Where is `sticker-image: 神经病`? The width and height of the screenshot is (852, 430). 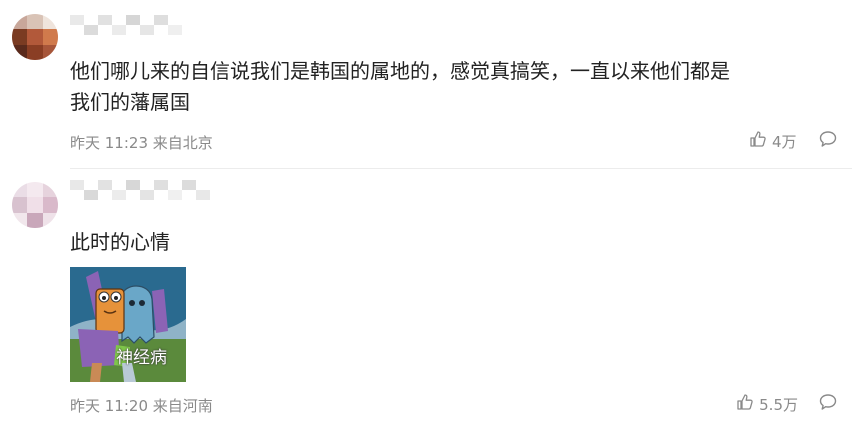
sticker-image: 神经病 is located at coordinates (128, 324).